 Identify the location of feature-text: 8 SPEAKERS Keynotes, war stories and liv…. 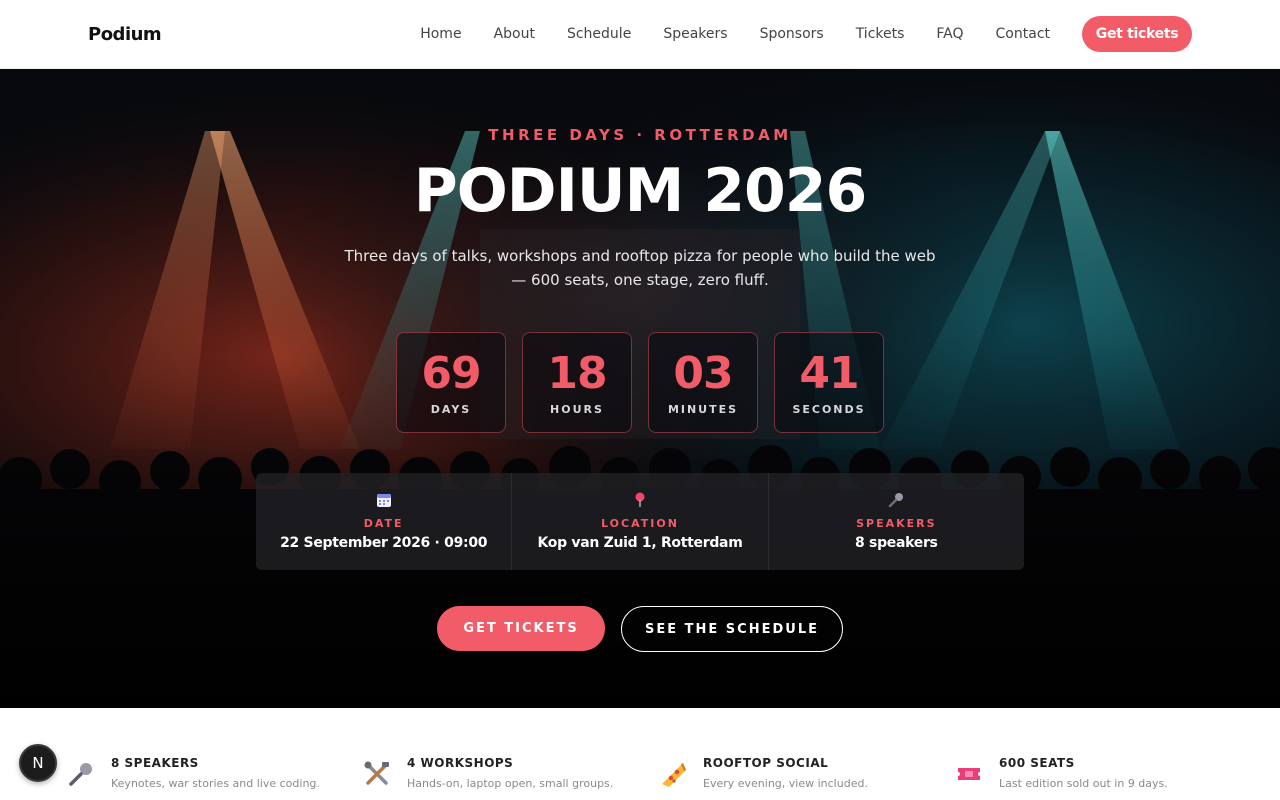
(215, 773).